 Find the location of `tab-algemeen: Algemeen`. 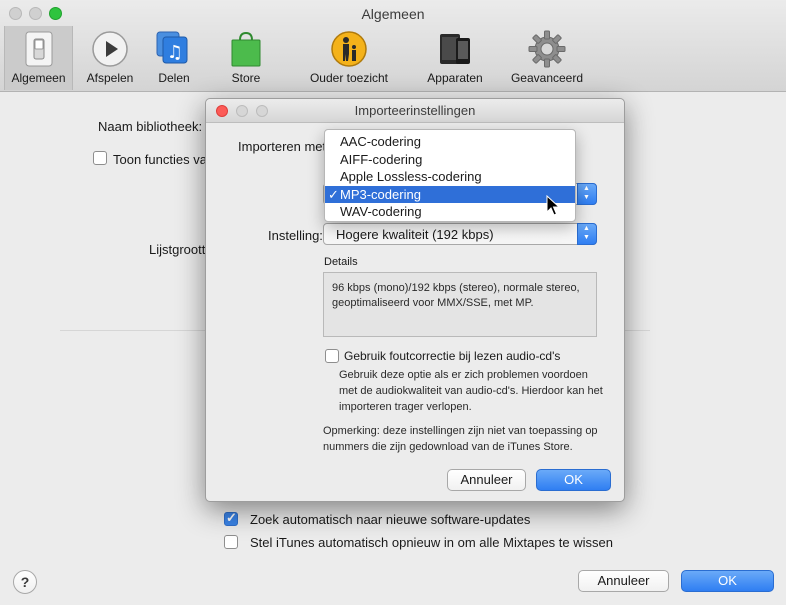

tab-algemeen: Algemeen is located at coordinates (38, 58).